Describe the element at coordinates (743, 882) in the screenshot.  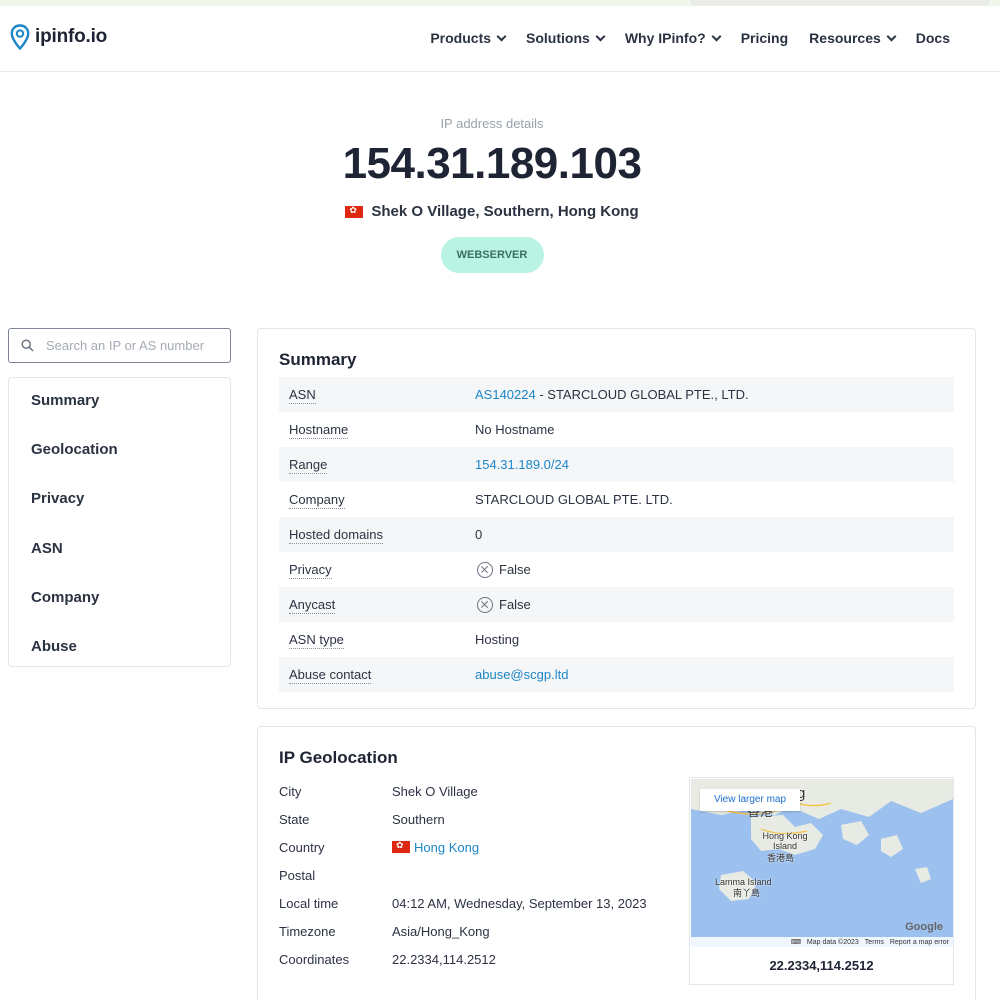
I see `map-label-lamma: Lamma Island` at that location.